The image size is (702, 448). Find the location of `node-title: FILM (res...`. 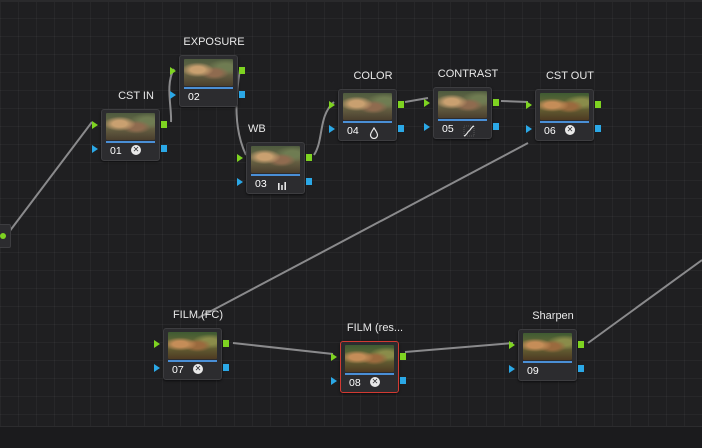

node-title: FILM (res... is located at coordinates (375, 328).